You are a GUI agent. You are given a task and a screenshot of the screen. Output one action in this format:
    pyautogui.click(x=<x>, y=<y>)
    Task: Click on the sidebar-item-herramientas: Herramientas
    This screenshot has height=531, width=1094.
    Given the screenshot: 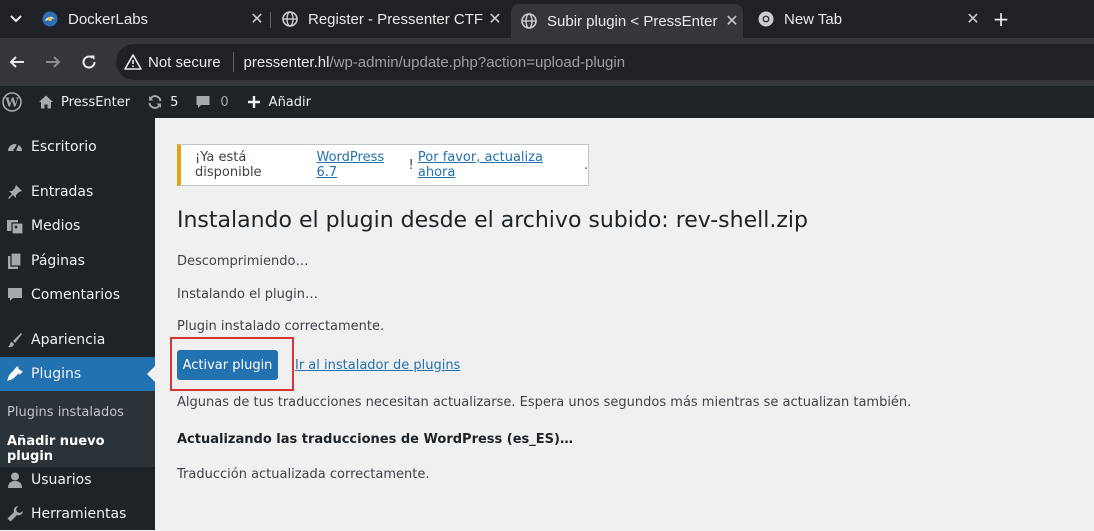 What is the action you would take?
    pyautogui.click(x=77, y=514)
    